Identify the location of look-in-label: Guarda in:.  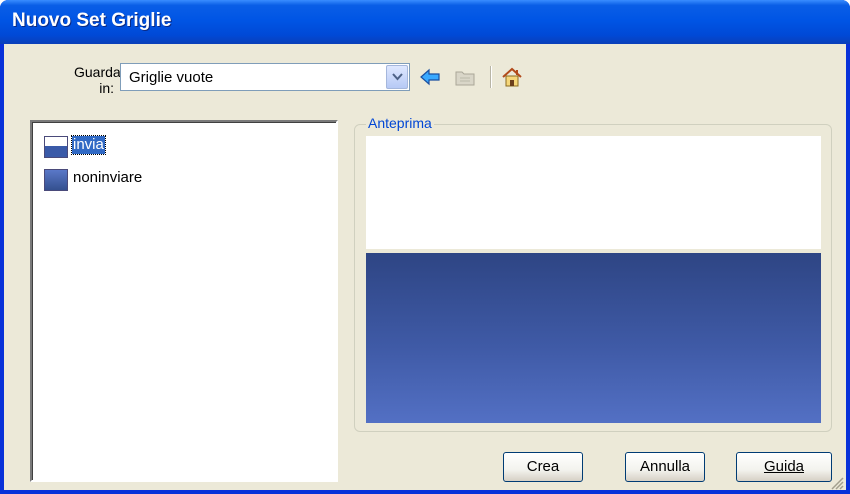
(97, 80).